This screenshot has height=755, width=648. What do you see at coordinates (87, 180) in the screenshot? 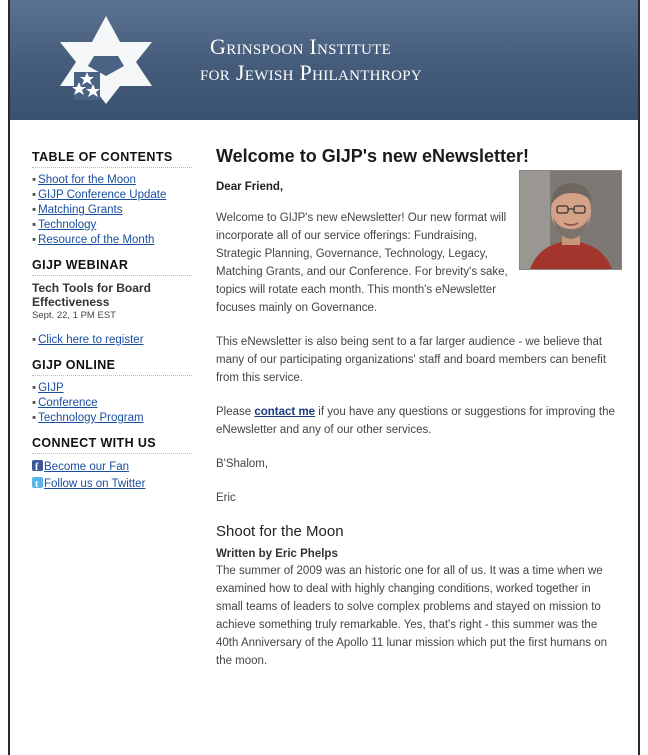
I see `toc-link-shoot-for-the-moon: Shoot for the Moon` at bounding box center [87, 180].